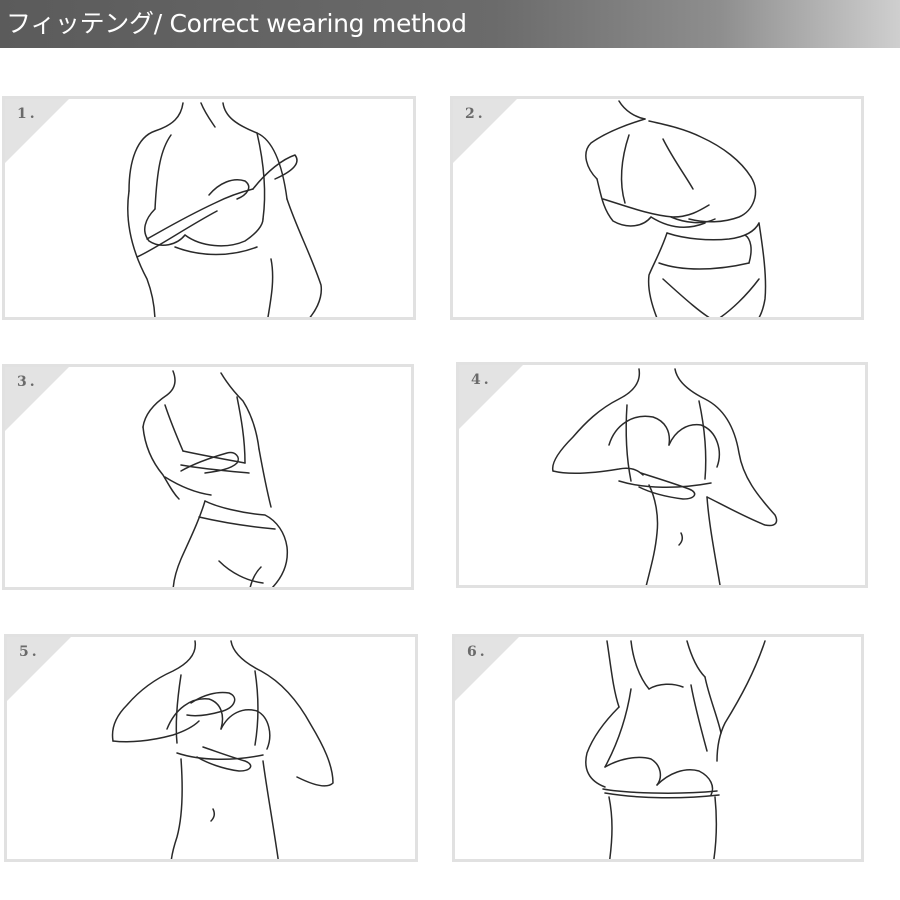  Describe the element at coordinates (481, 380) in the screenshot. I see `step-number-4: 4.` at that location.